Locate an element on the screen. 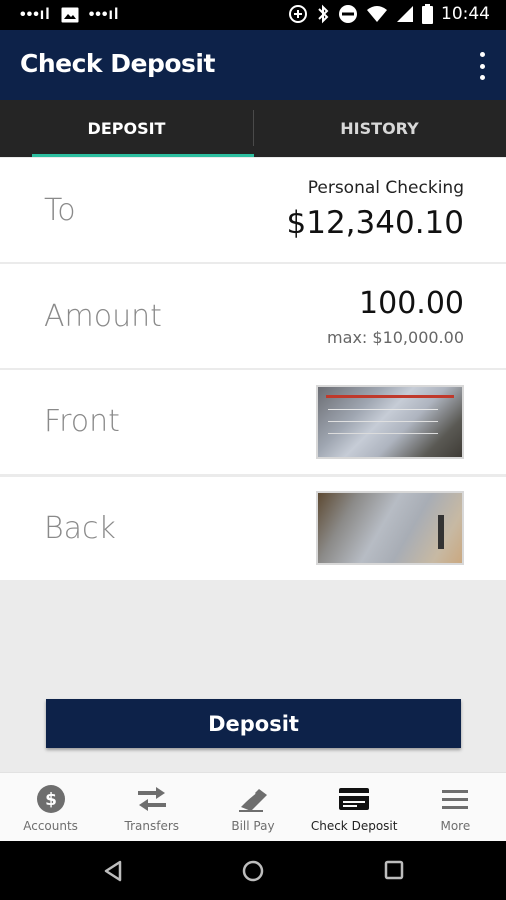 Image resolution: width=506 pixels, height=900 pixels. tab-history: HISTORY is located at coordinates (379, 128).